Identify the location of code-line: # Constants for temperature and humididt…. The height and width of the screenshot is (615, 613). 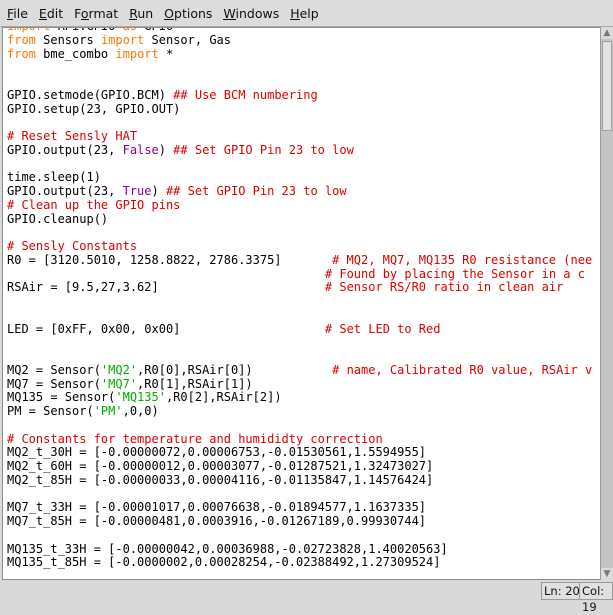
(299, 439).